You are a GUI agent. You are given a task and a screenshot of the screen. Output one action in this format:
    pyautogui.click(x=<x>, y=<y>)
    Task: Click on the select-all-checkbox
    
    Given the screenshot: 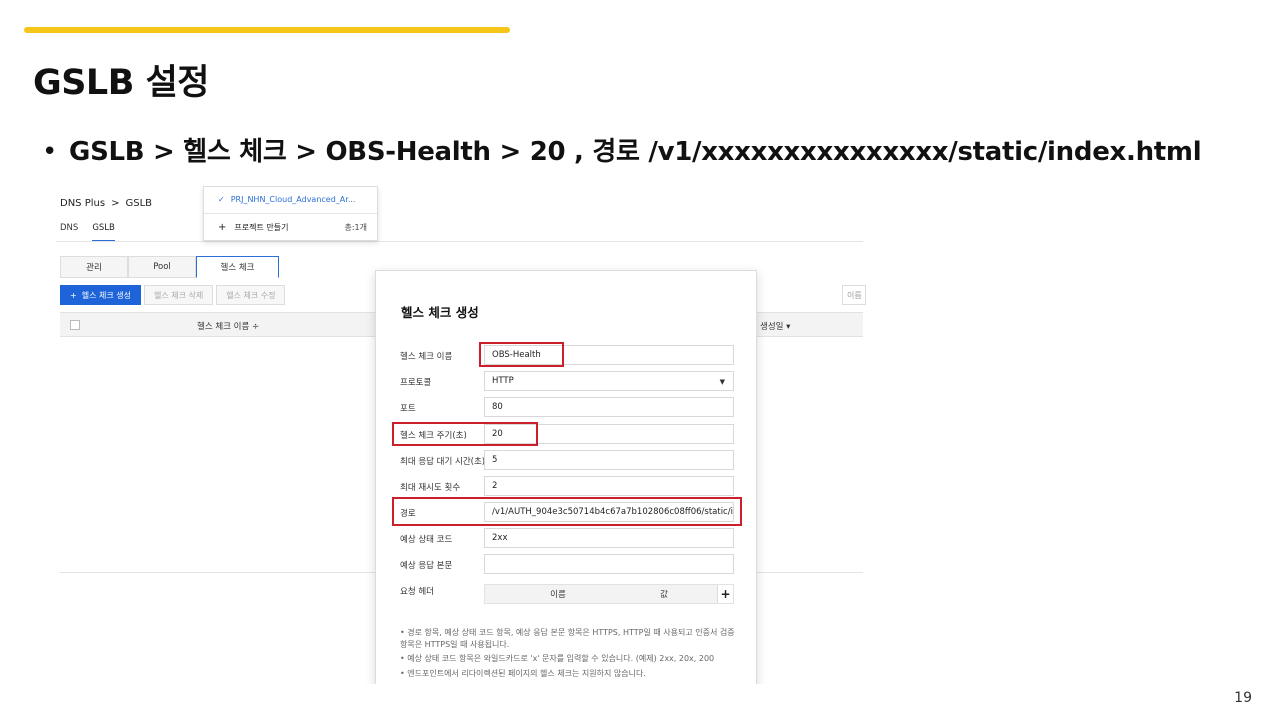 What is the action you would take?
    pyautogui.click(x=75, y=325)
    